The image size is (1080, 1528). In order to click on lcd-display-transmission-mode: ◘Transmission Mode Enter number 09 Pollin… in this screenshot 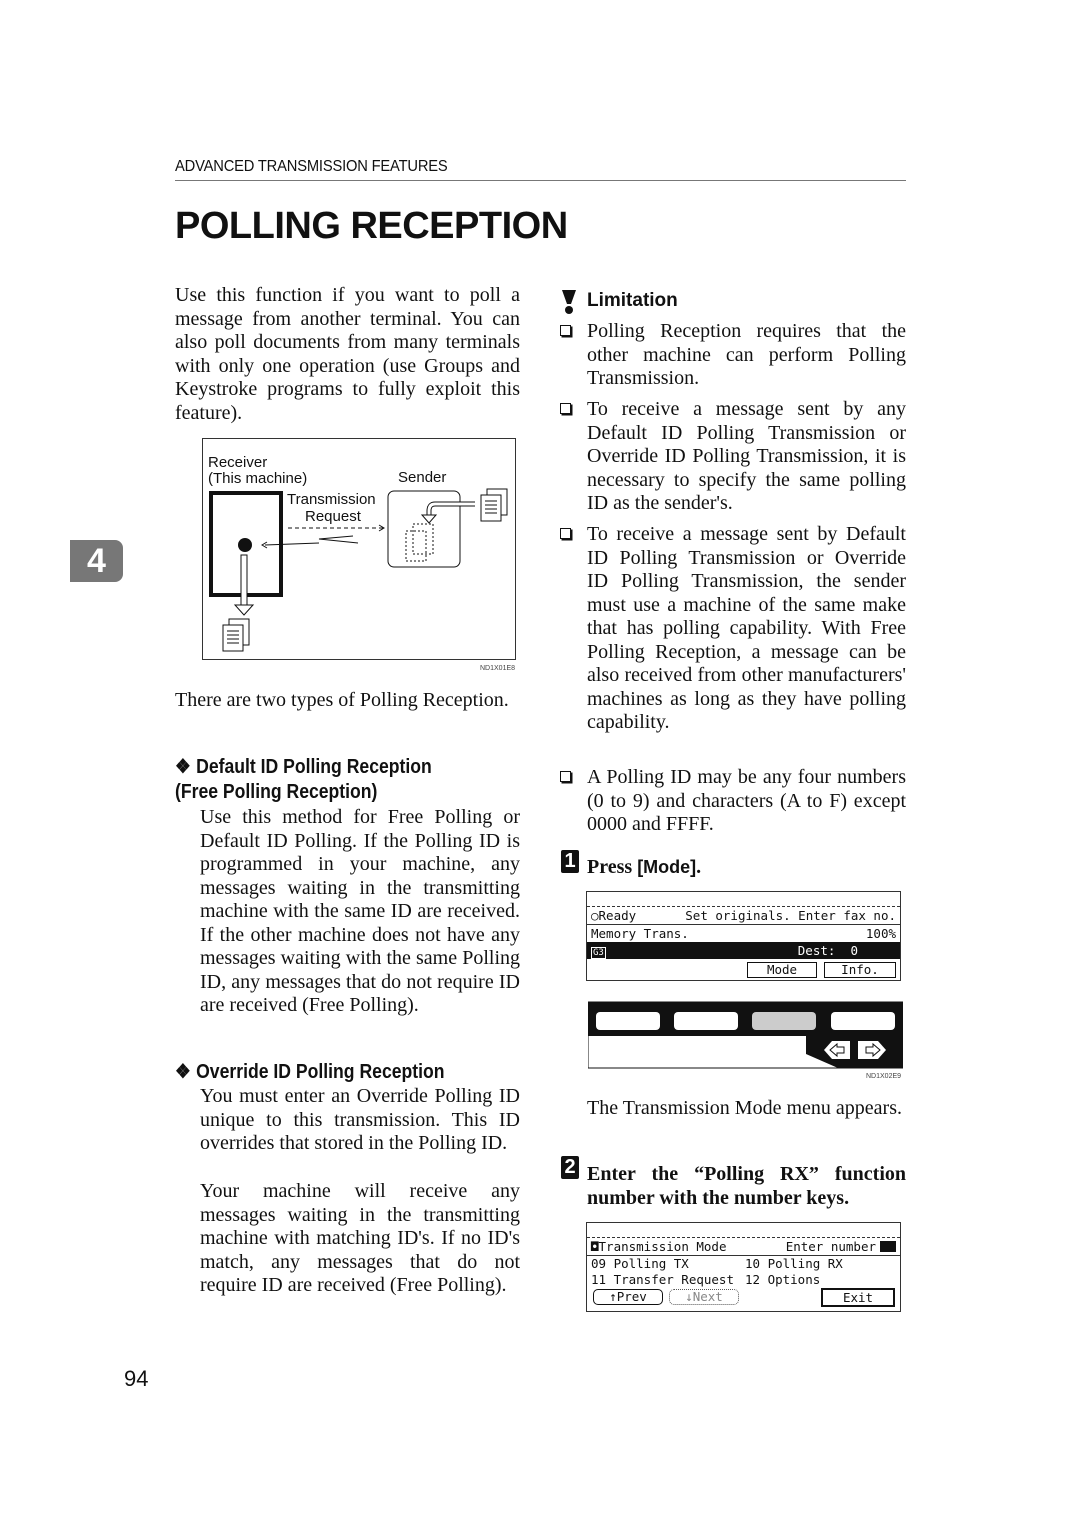, I will do `click(743, 1267)`.